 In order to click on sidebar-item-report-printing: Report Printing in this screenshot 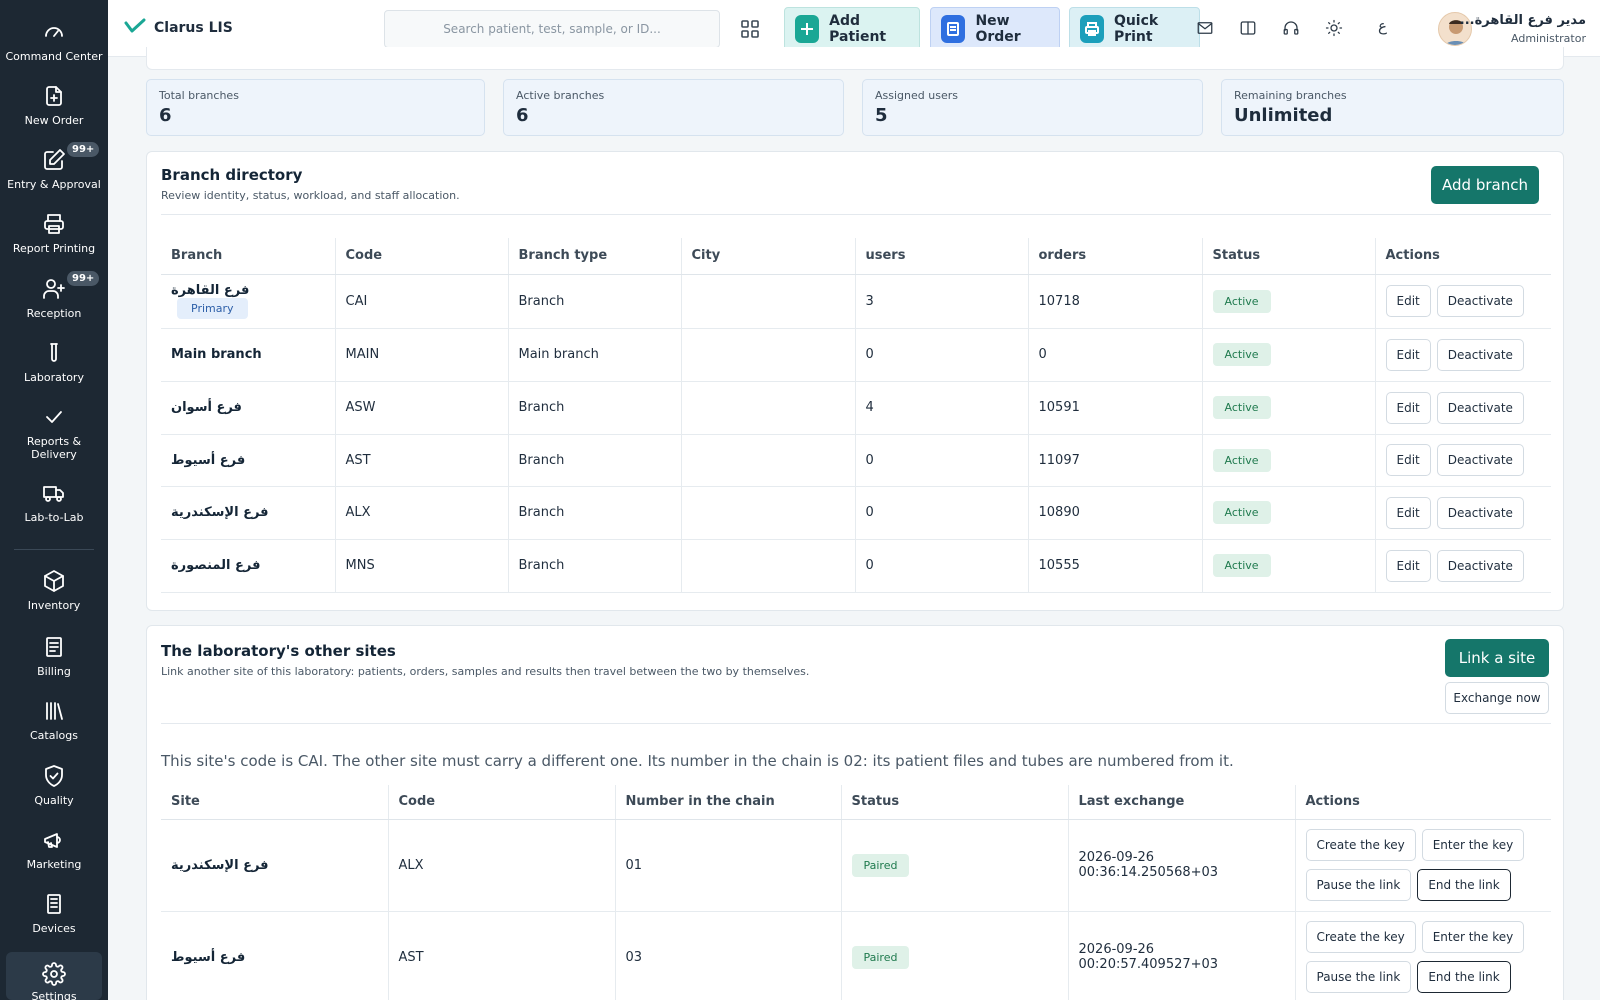, I will do `click(54, 232)`.